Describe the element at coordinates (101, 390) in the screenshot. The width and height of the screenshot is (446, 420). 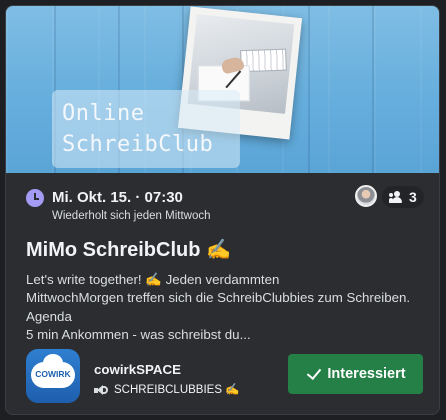
I see `speaker-icon` at that location.